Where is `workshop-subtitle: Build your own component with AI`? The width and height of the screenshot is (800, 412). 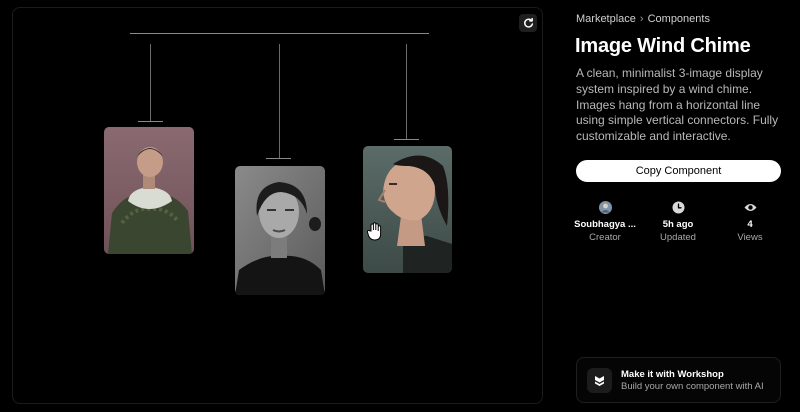
workshop-subtitle: Build your own component with AI is located at coordinates (692, 386).